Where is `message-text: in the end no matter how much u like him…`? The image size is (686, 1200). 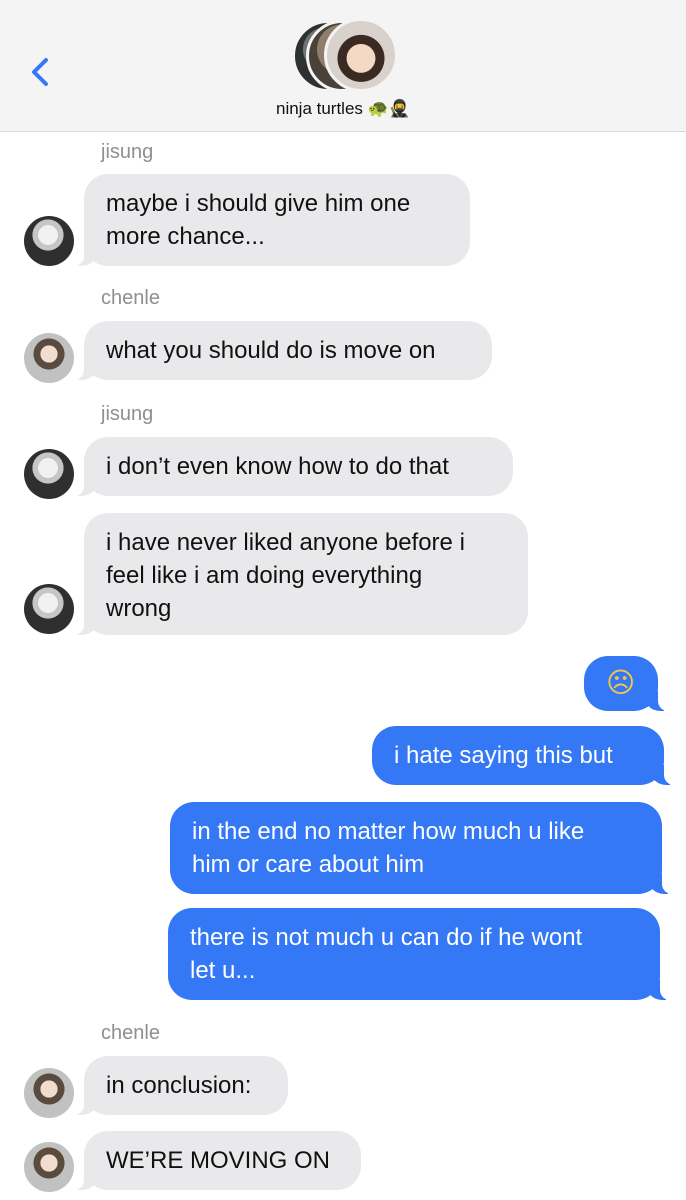 message-text: in the end no matter how much u like him… is located at coordinates (388, 848).